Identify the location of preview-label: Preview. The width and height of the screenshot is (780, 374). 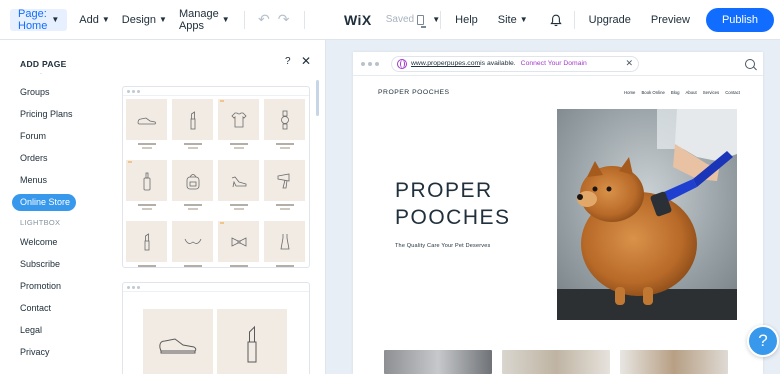
(670, 19).